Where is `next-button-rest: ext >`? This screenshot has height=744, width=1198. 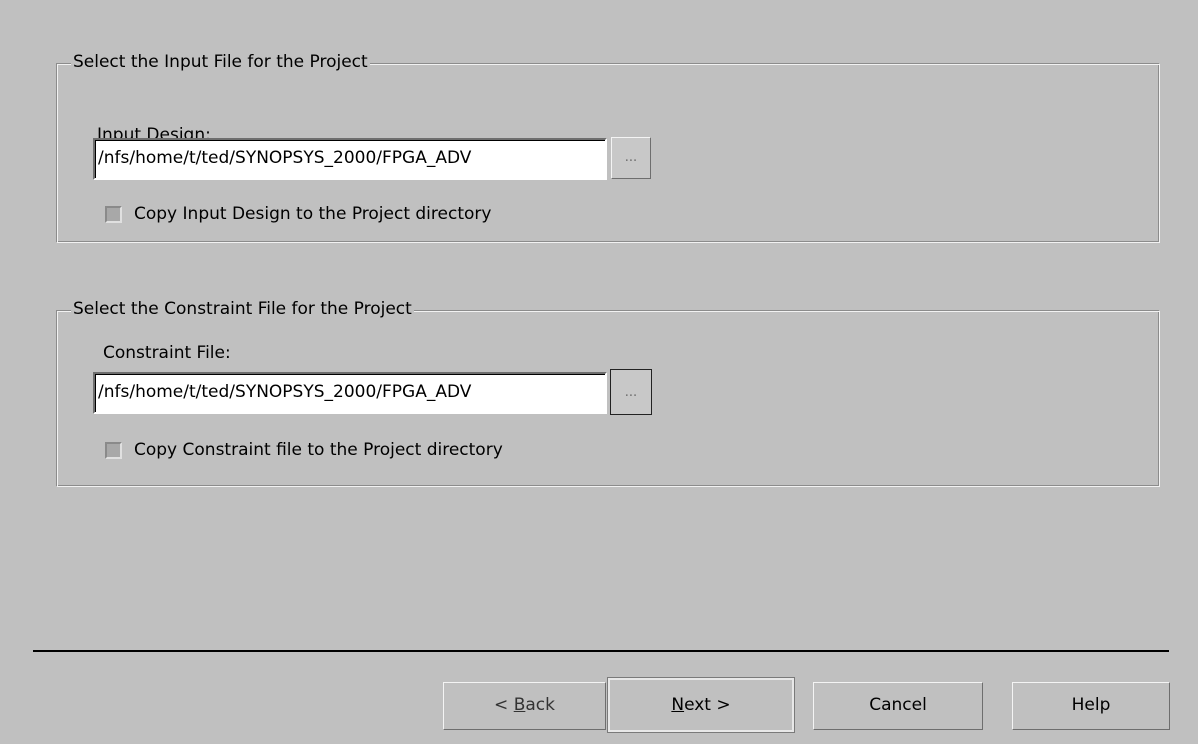
next-button-rest: ext > is located at coordinates (707, 705).